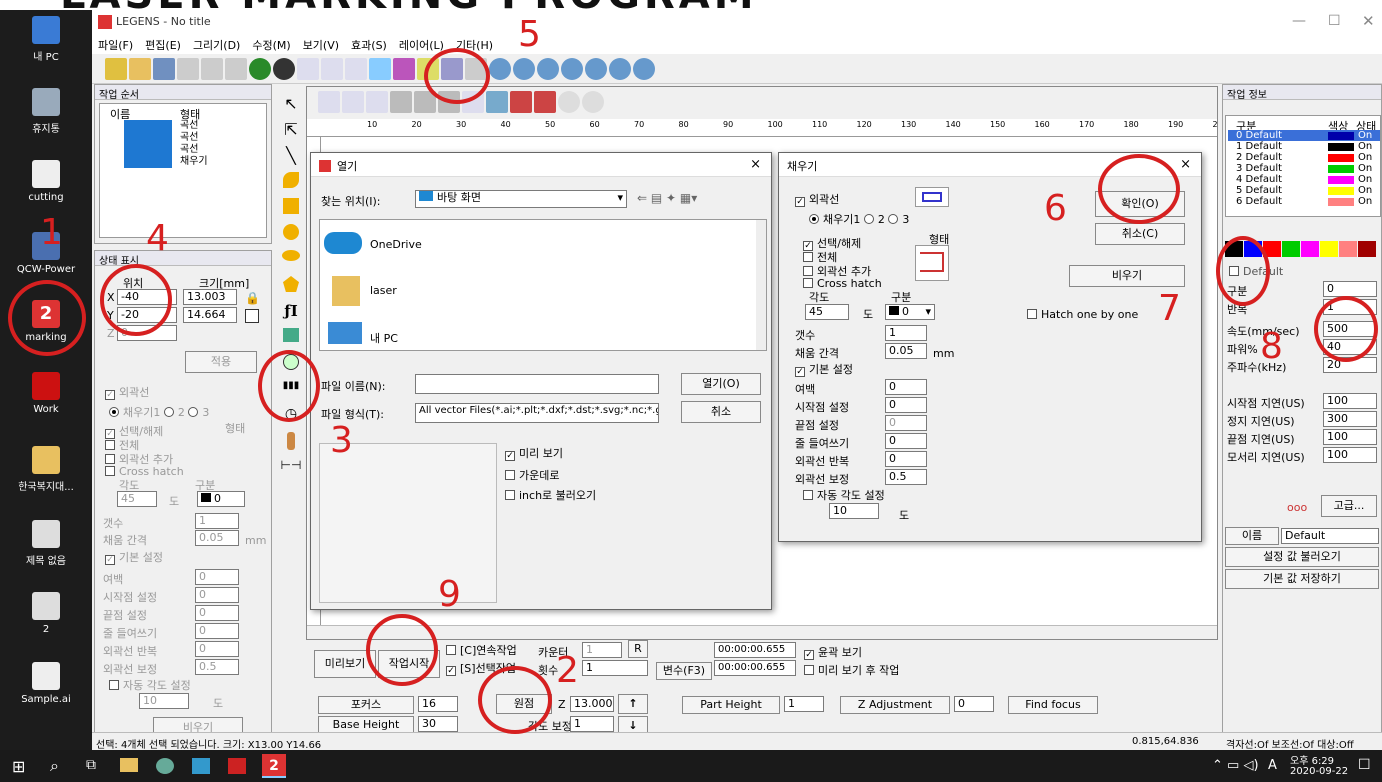 This screenshot has width=1382, height=782. Describe the element at coordinates (974, 704) in the screenshot. I see `z-adjustment-input: 0` at that location.